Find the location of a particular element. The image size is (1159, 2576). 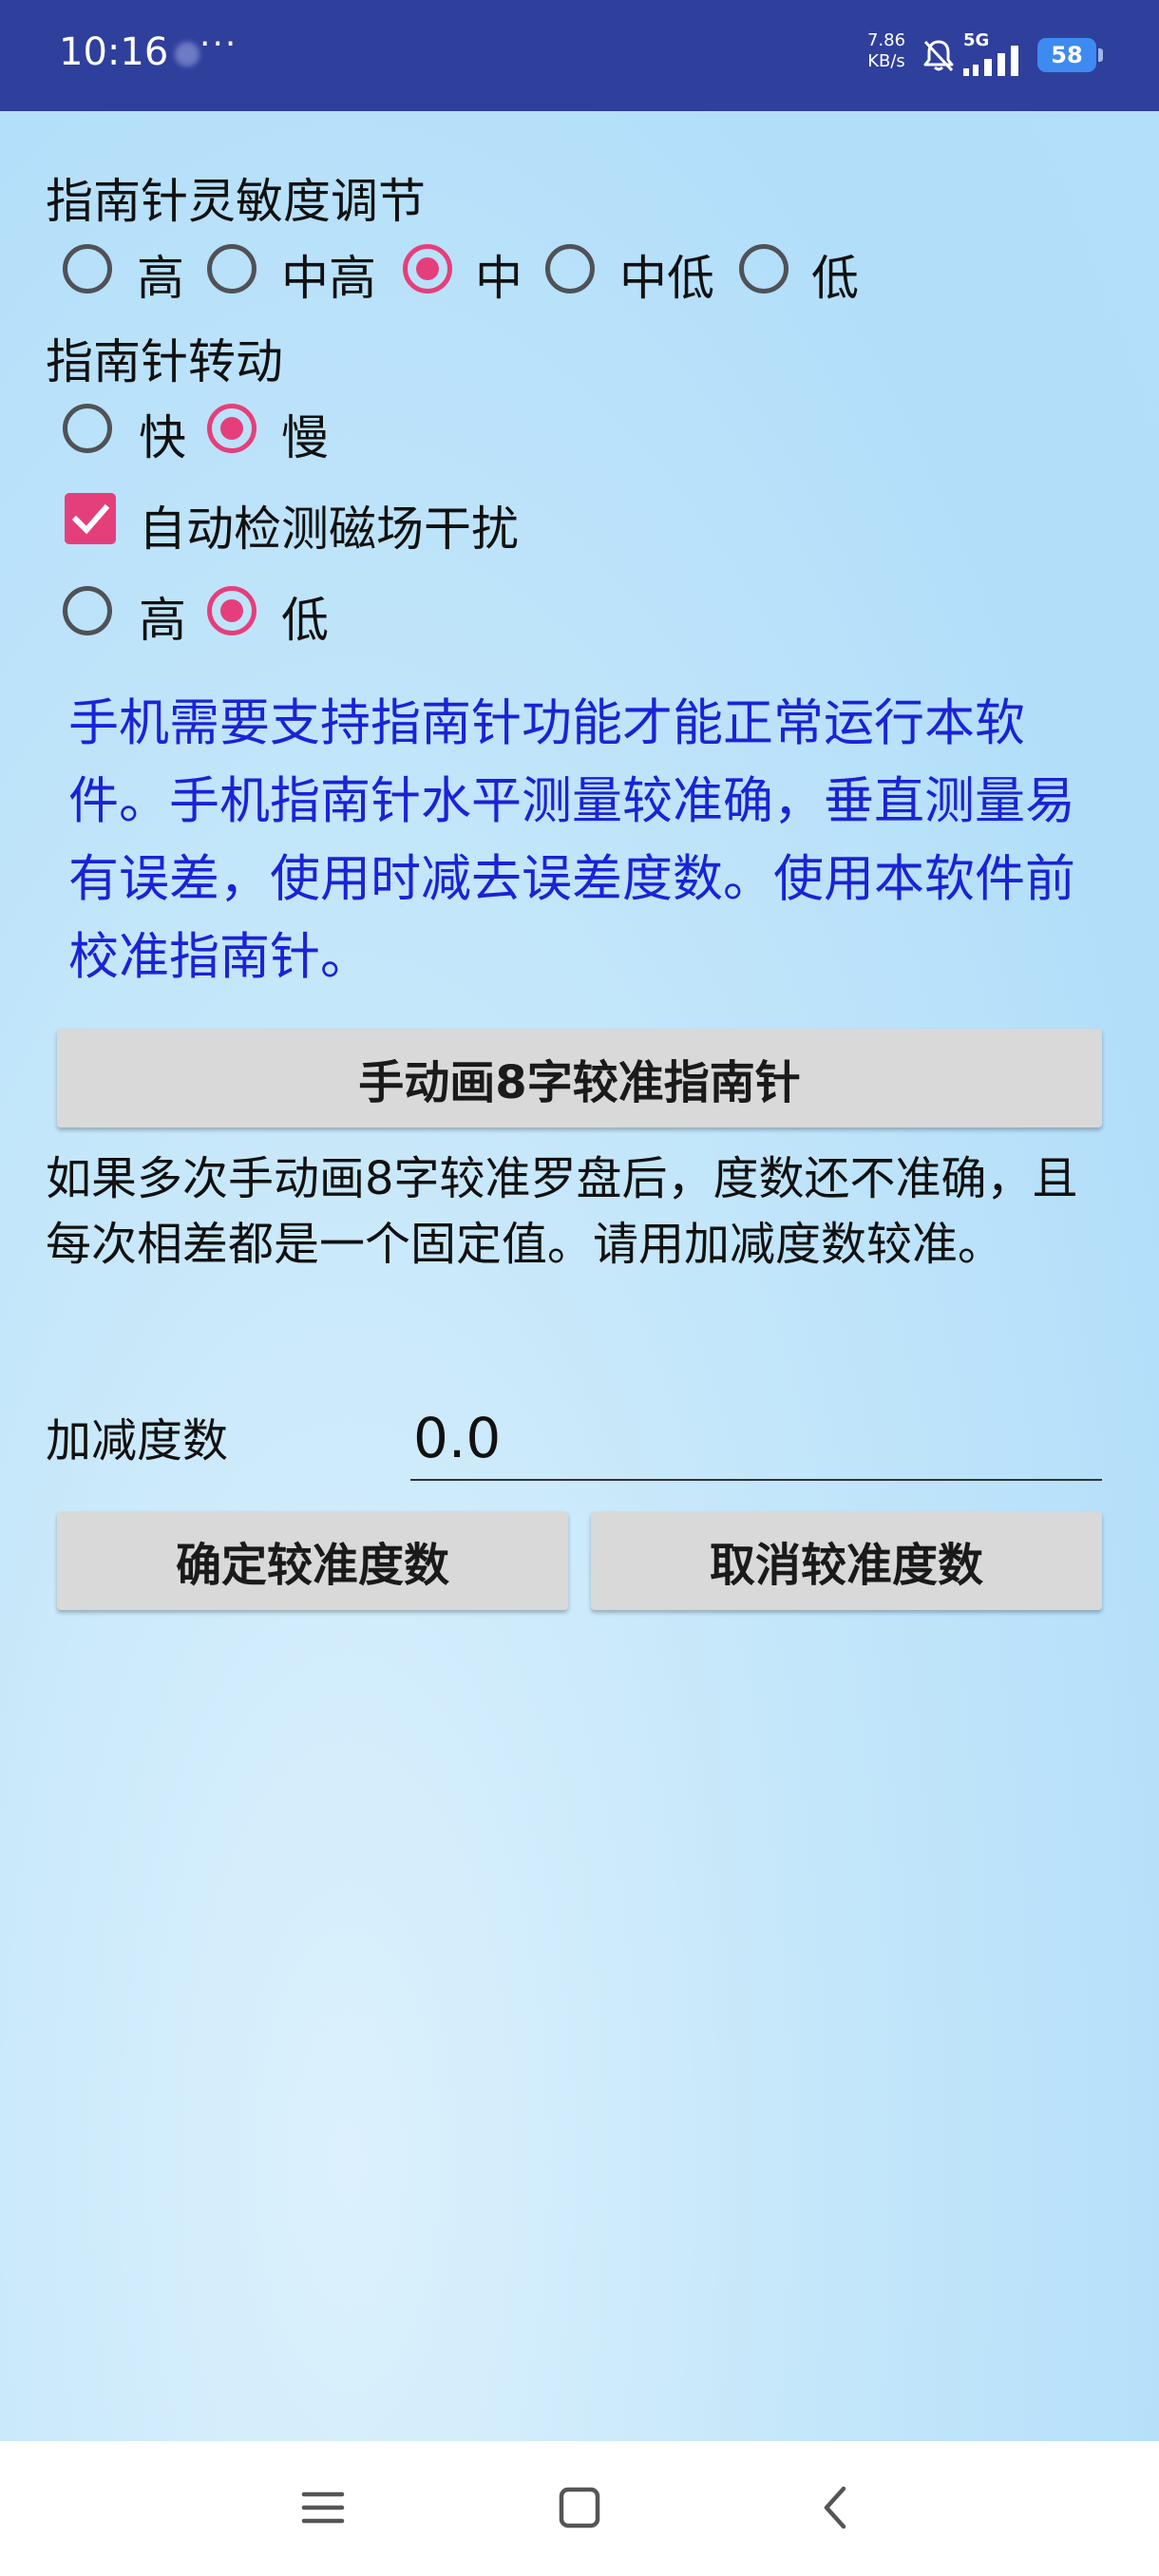

bell-muted-icon is located at coordinates (938, 56).